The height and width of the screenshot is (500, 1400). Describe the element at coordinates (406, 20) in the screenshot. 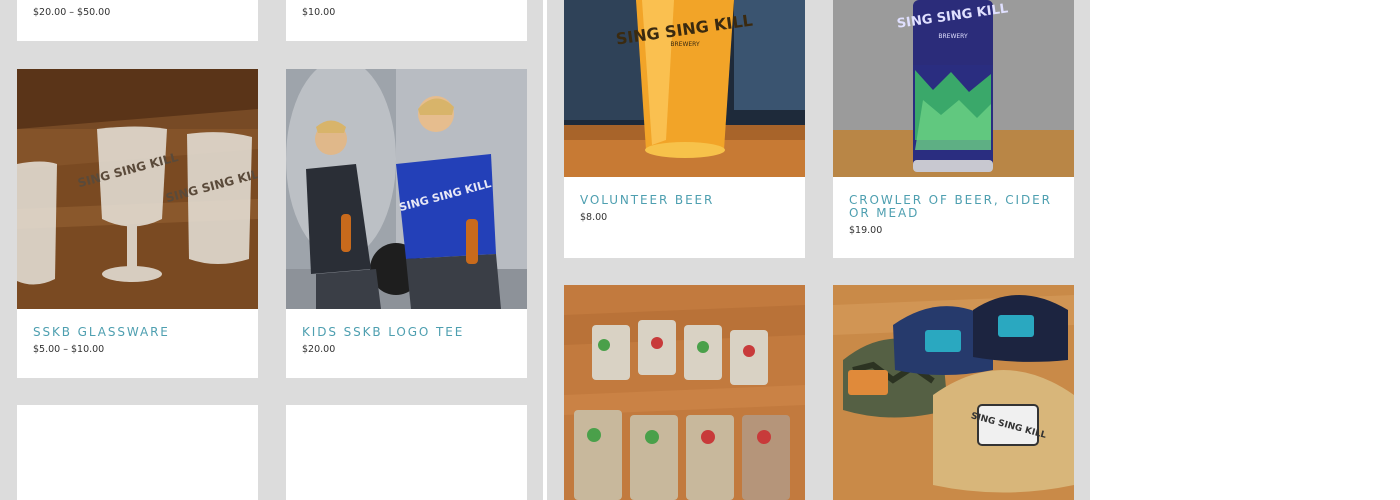

I see `product-card: $10.00` at that location.